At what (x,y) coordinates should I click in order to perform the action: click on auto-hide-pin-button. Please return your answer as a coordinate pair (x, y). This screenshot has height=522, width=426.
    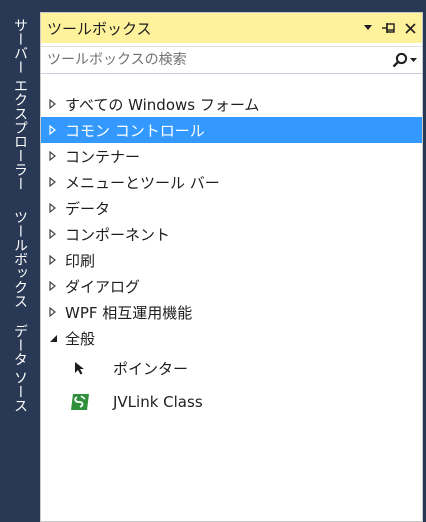
    Looking at the image, I should click on (389, 28).